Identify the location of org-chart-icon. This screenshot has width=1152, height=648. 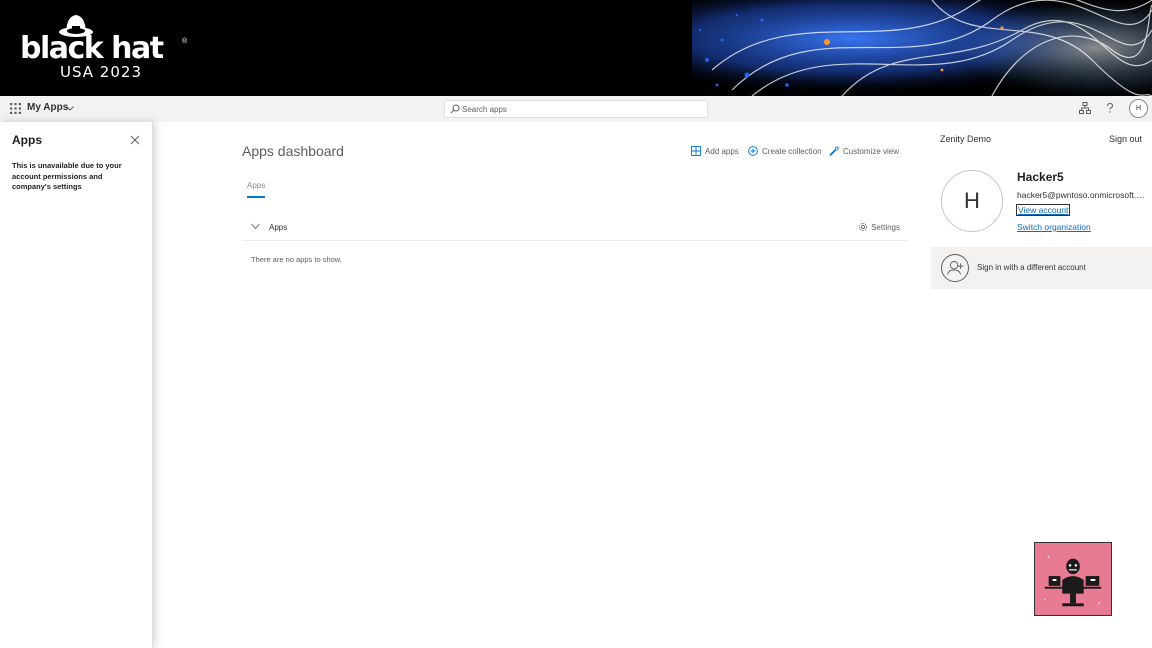
(1085, 108).